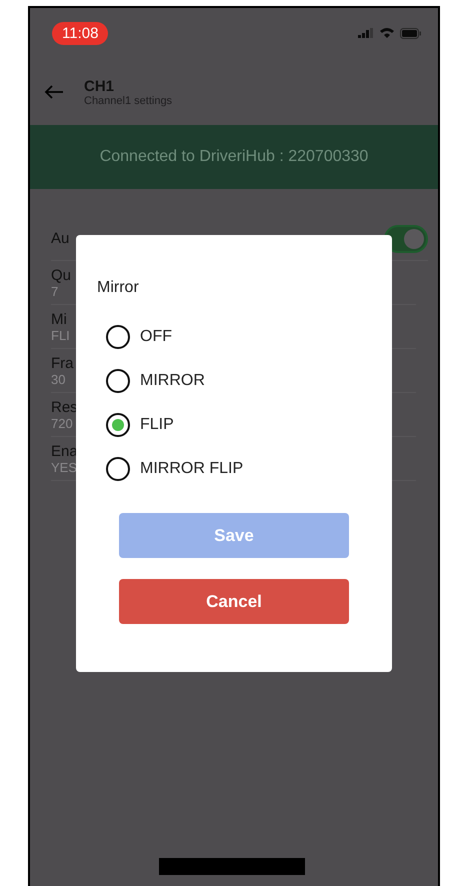 This screenshot has height=886, width=449. What do you see at coordinates (64, 407) in the screenshot?
I see `setting-label: Res` at bounding box center [64, 407].